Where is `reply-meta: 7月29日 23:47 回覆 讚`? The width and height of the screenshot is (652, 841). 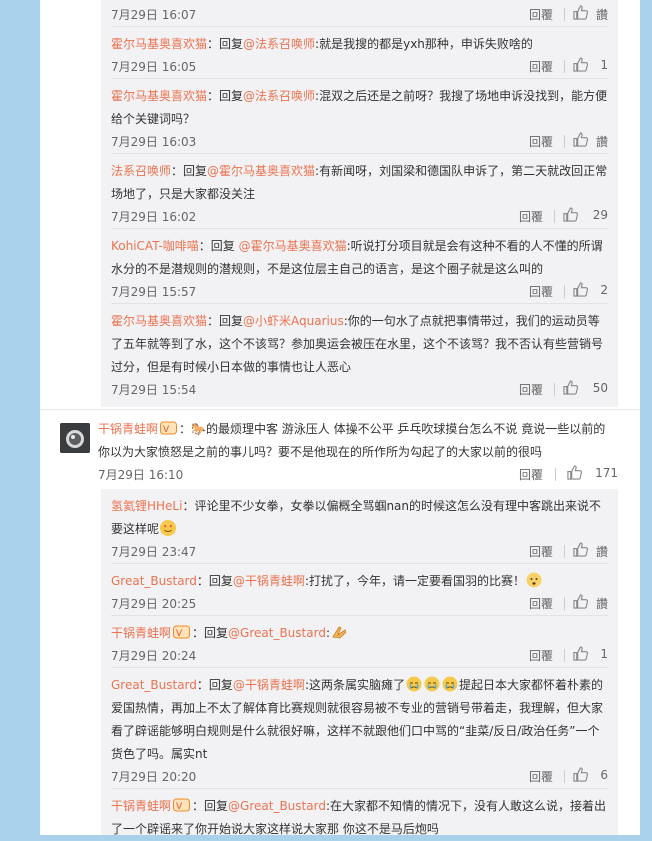
reply-meta: 7月29日 23:47 回覆 讚 is located at coordinates (359, 552).